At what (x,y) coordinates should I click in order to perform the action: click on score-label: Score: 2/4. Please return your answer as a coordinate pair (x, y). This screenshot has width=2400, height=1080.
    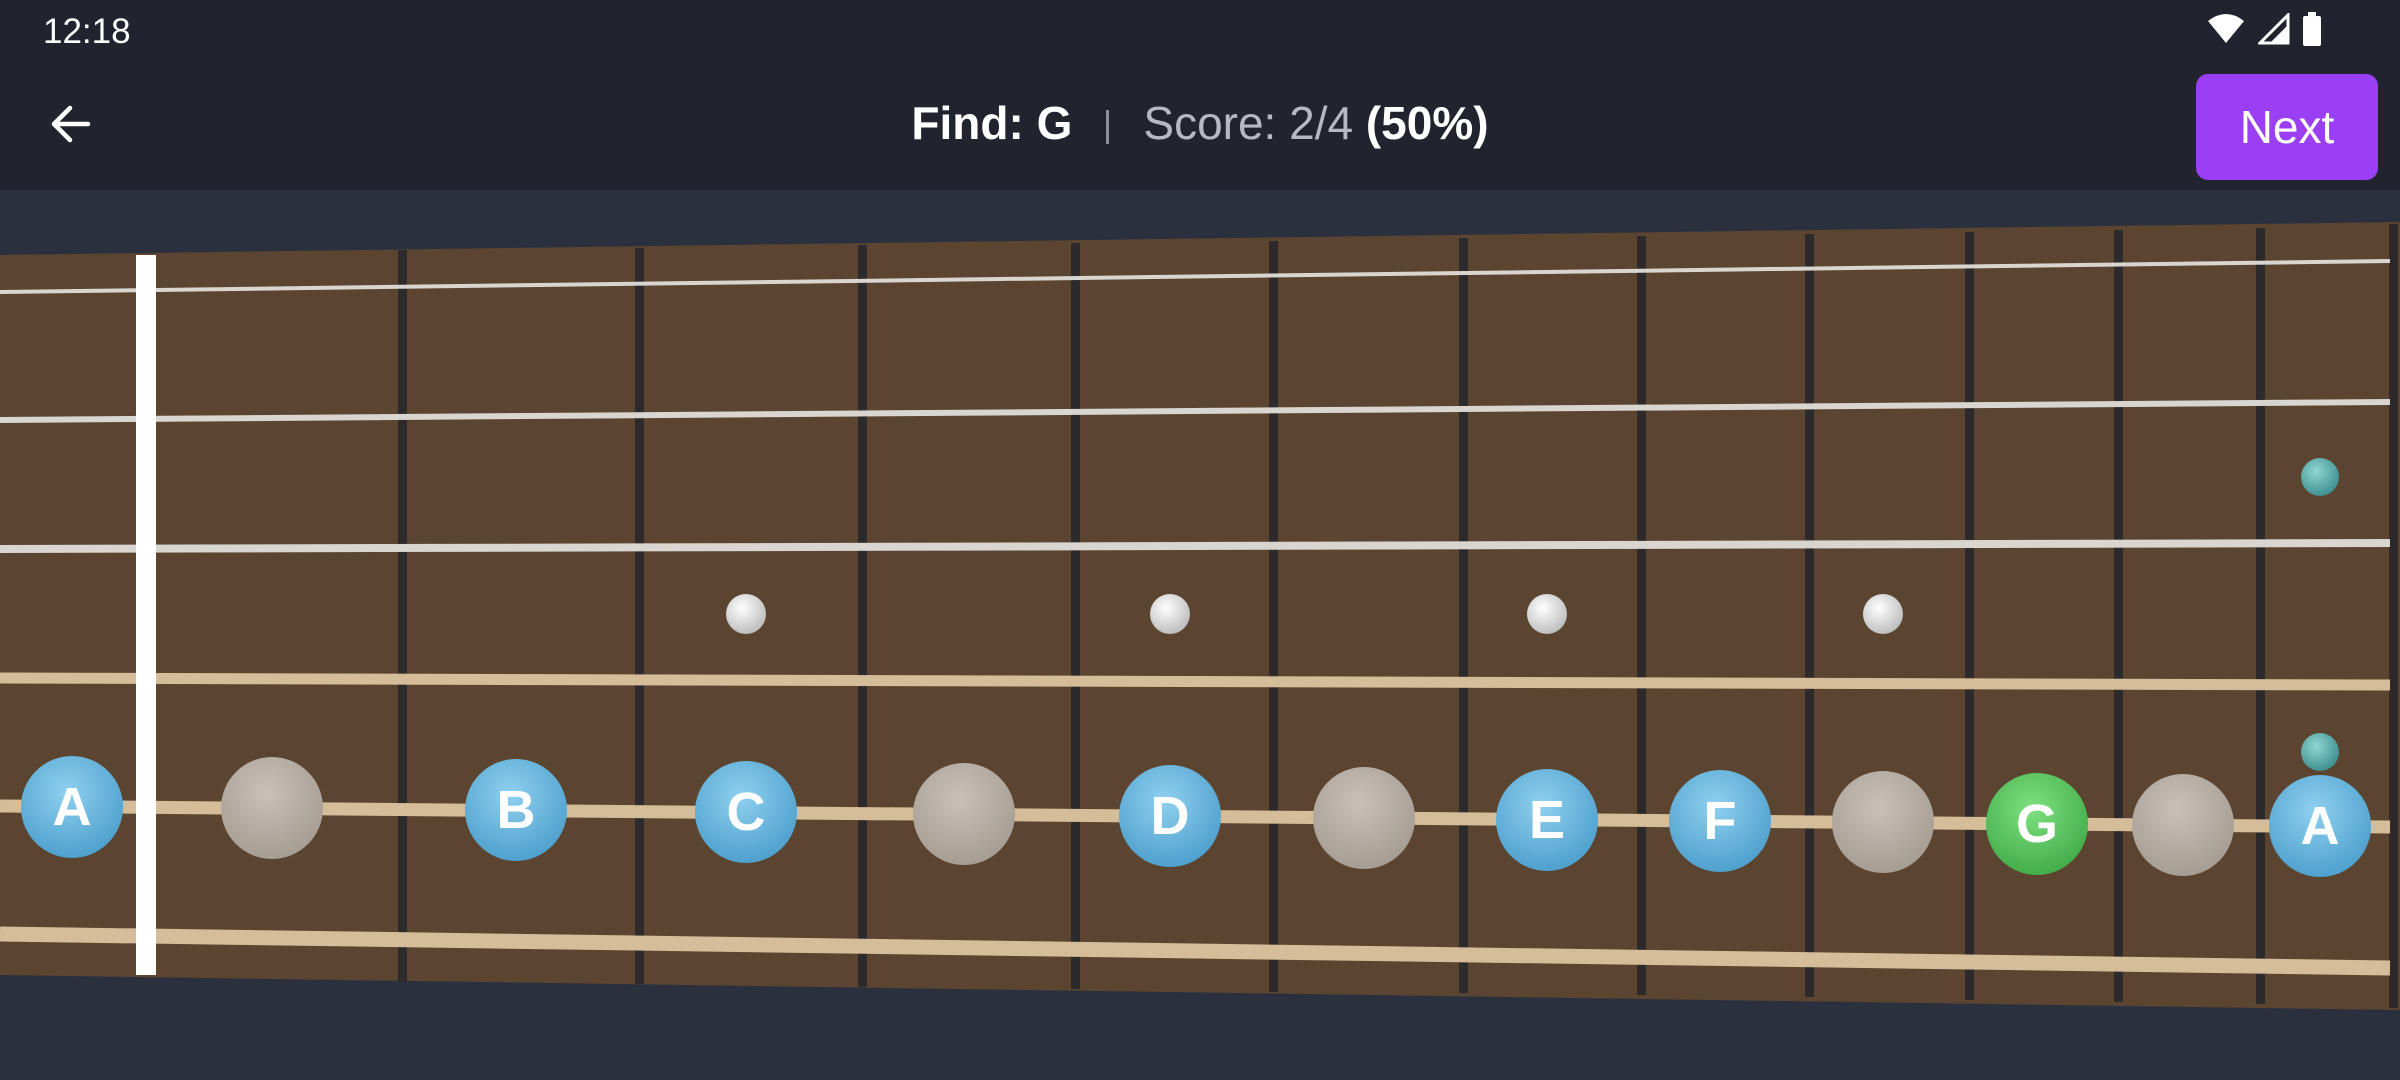
    Looking at the image, I should click on (1248, 123).